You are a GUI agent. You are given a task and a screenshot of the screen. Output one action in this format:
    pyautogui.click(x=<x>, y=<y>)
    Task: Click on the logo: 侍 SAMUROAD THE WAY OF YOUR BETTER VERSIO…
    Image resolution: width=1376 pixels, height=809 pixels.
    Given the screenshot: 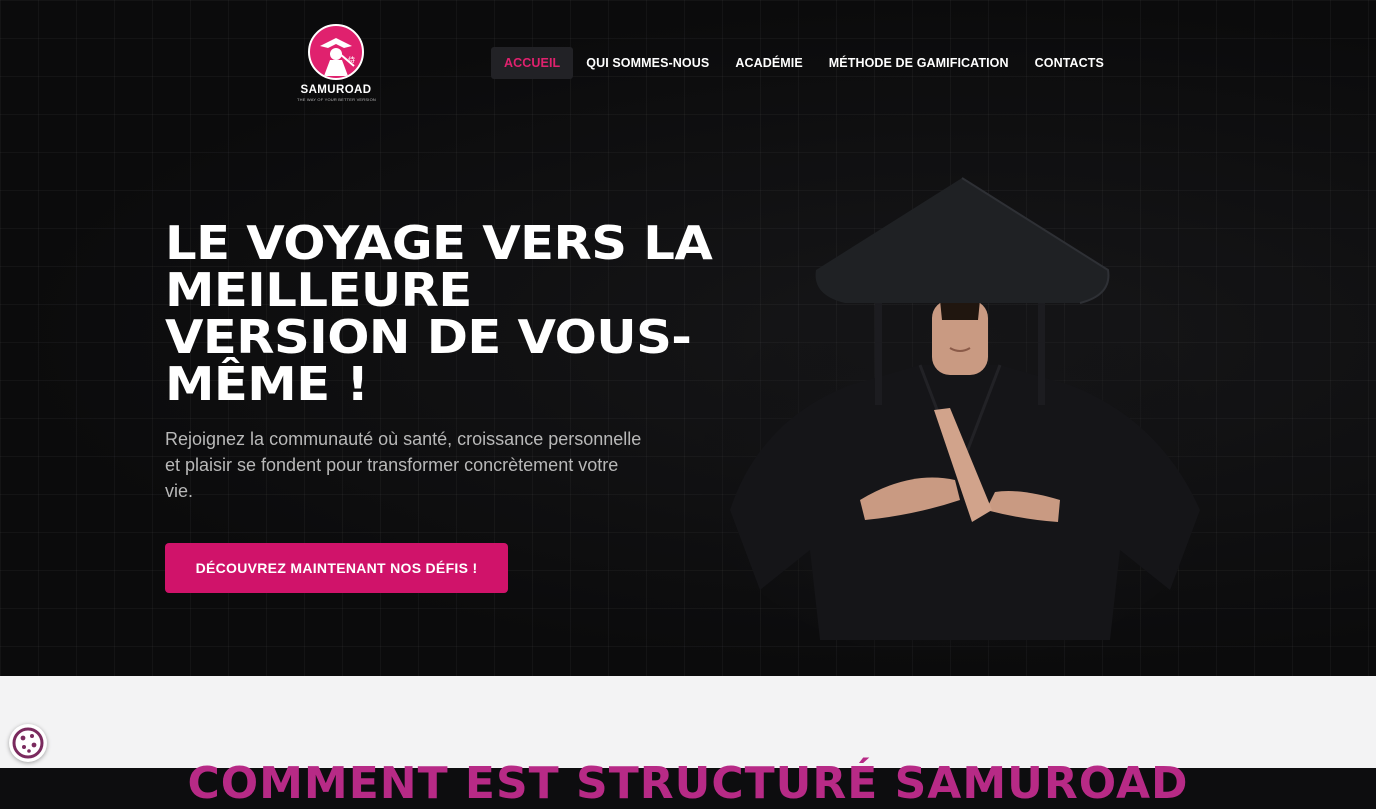 What is the action you would take?
    pyautogui.click(x=336, y=63)
    